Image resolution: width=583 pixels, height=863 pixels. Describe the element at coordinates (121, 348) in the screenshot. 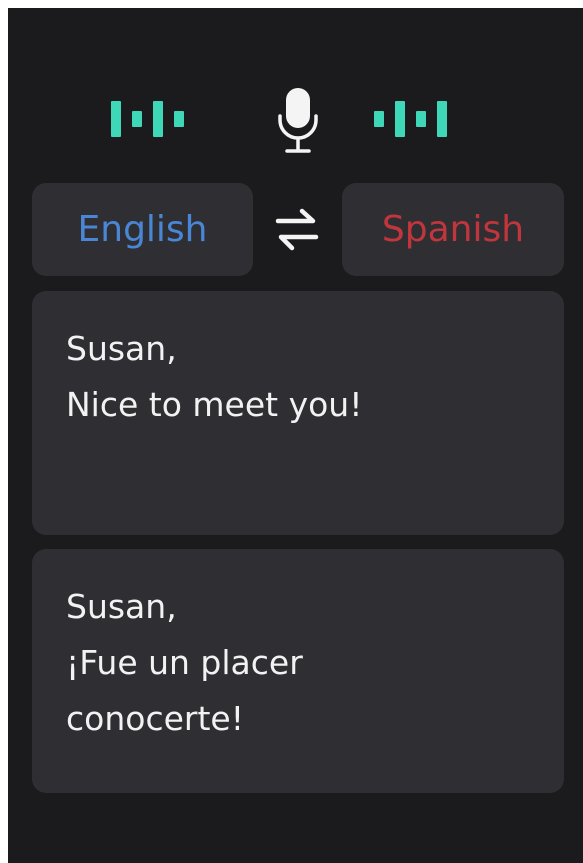

I see `source-text-line: Susan,` at that location.